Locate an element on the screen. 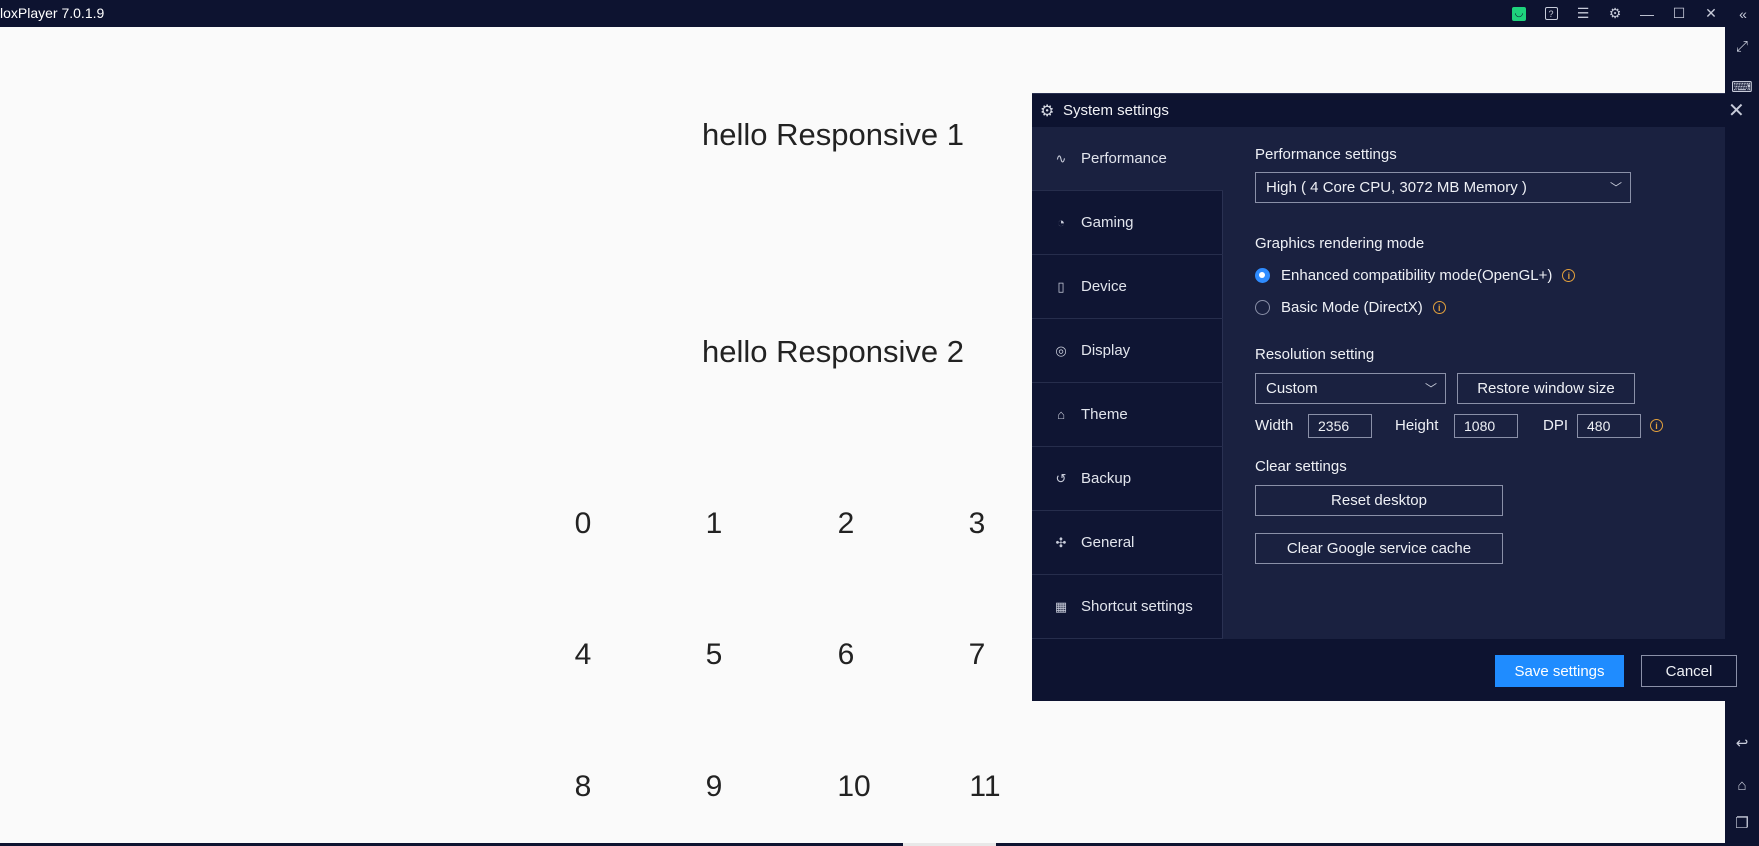 This screenshot has width=1759, height=846. collapse-icon: « is located at coordinates (1743, 13).